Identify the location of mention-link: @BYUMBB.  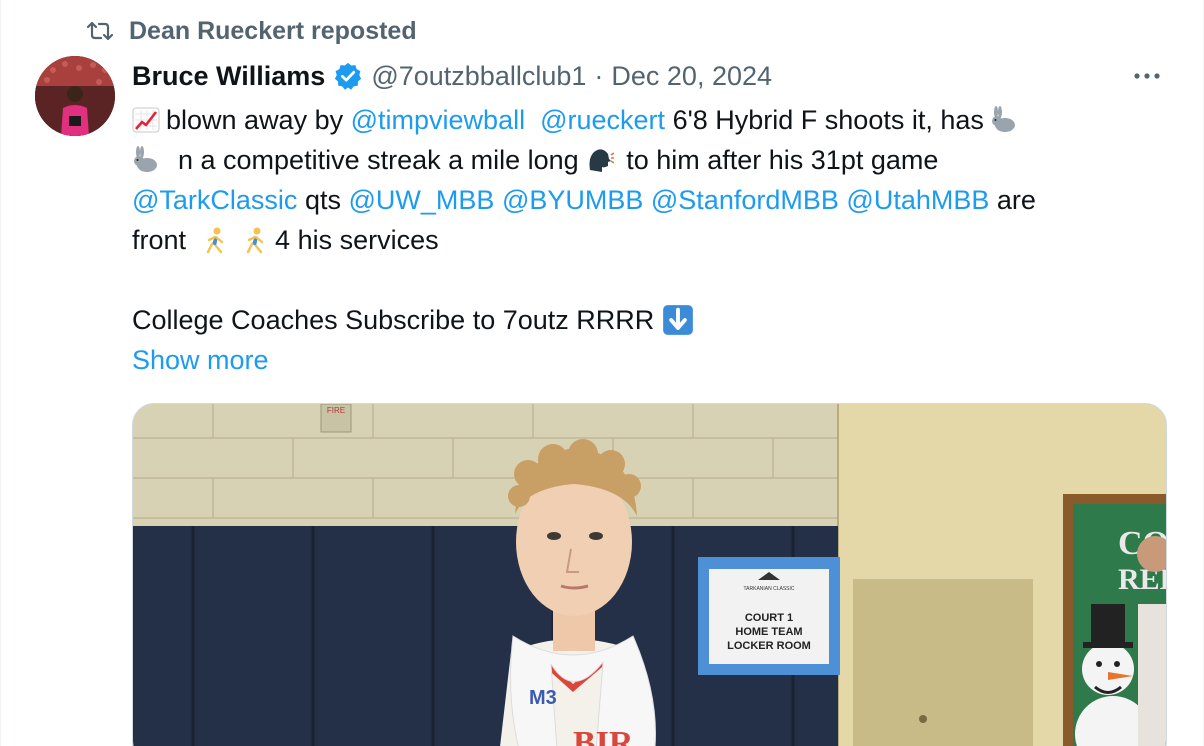
(572, 200).